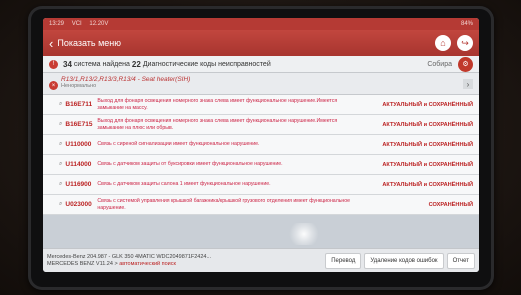  I want to click on dtc-code: U114000, so click(78, 164).